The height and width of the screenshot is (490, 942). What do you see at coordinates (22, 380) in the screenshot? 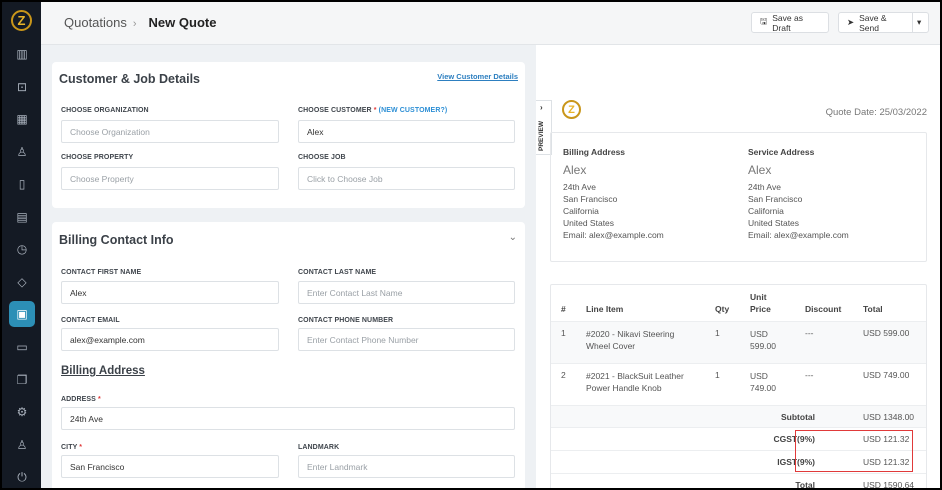
I see `documents-icon: ❐` at bounding box center [22, 380].